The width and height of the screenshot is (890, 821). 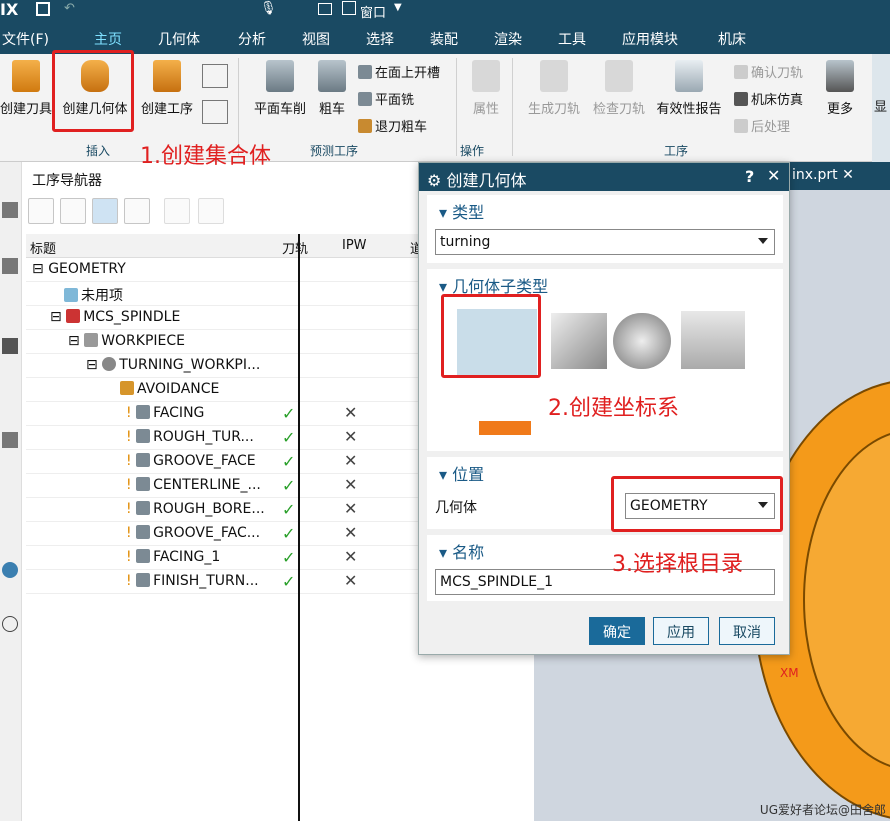 I want to click on avoidance-subtype-icon, so click(x=505, y=410).